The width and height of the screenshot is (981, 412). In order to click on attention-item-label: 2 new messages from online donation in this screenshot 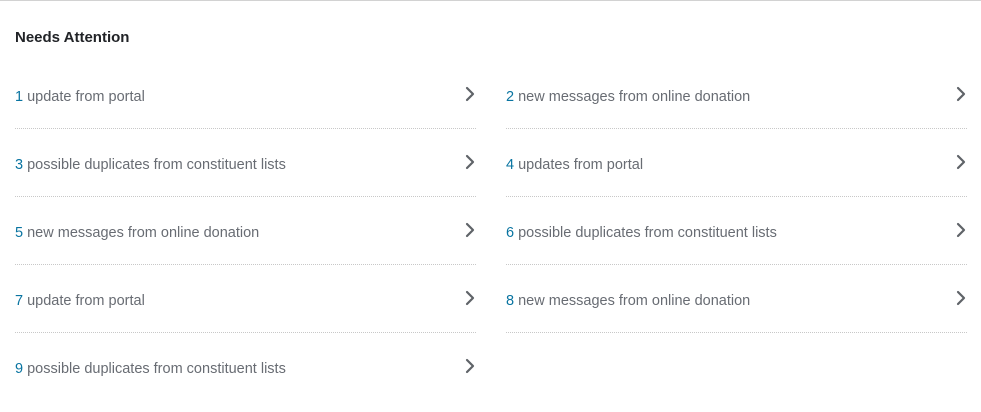, I will do `click(628, 97)`.